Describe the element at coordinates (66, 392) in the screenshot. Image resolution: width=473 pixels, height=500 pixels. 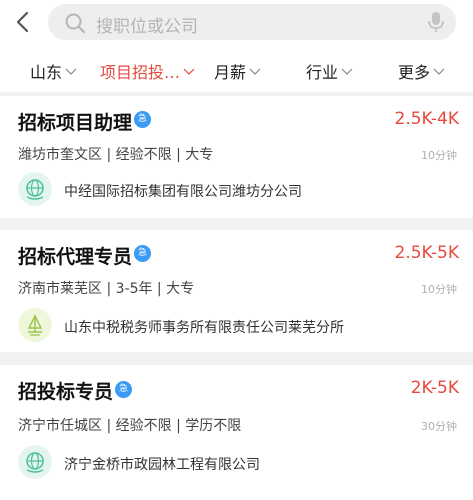
I see `job-title: 招投标专员` at that location.